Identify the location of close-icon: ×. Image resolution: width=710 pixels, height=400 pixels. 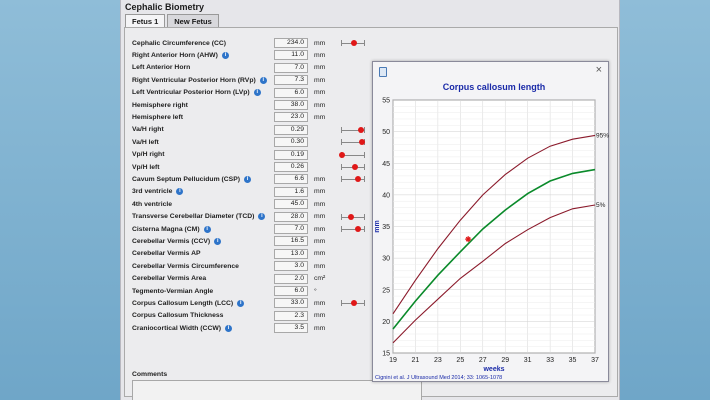
(599, 70).